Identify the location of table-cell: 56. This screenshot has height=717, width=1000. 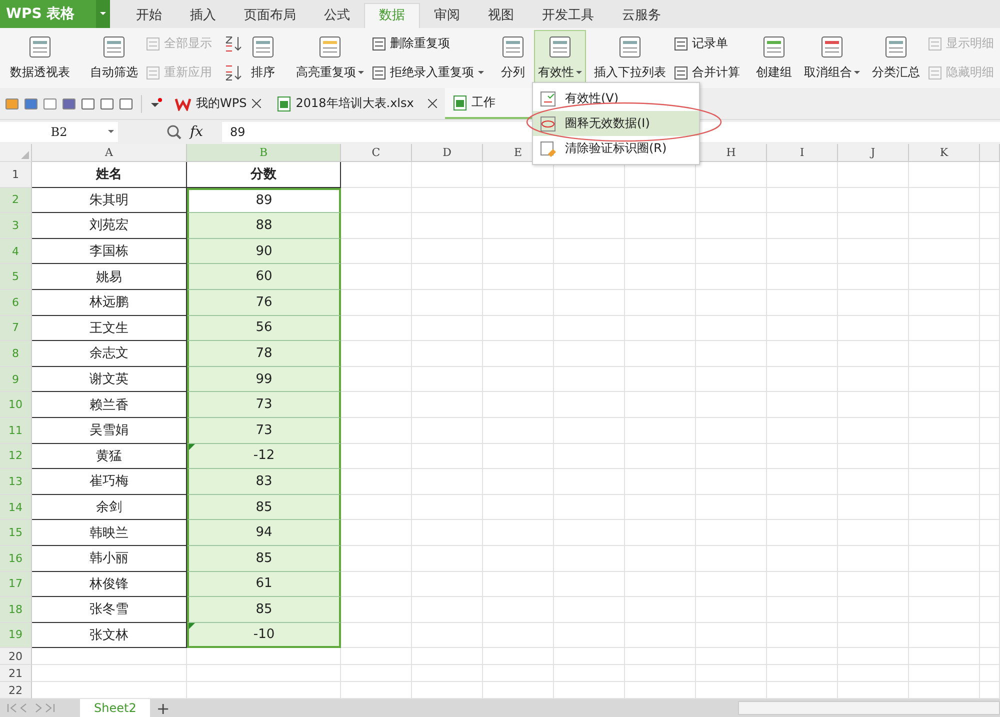
(264, 329).